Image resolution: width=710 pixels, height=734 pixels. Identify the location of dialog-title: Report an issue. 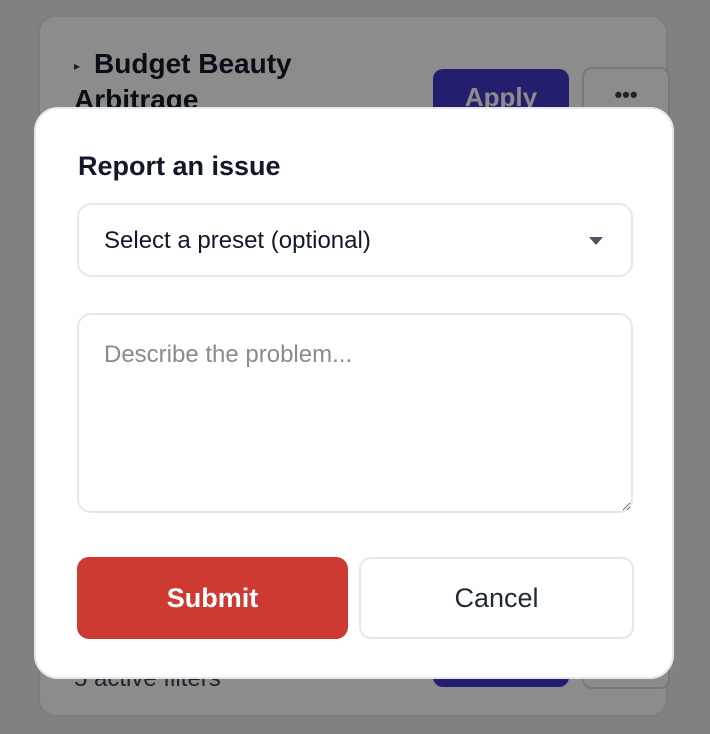
(179, 166).